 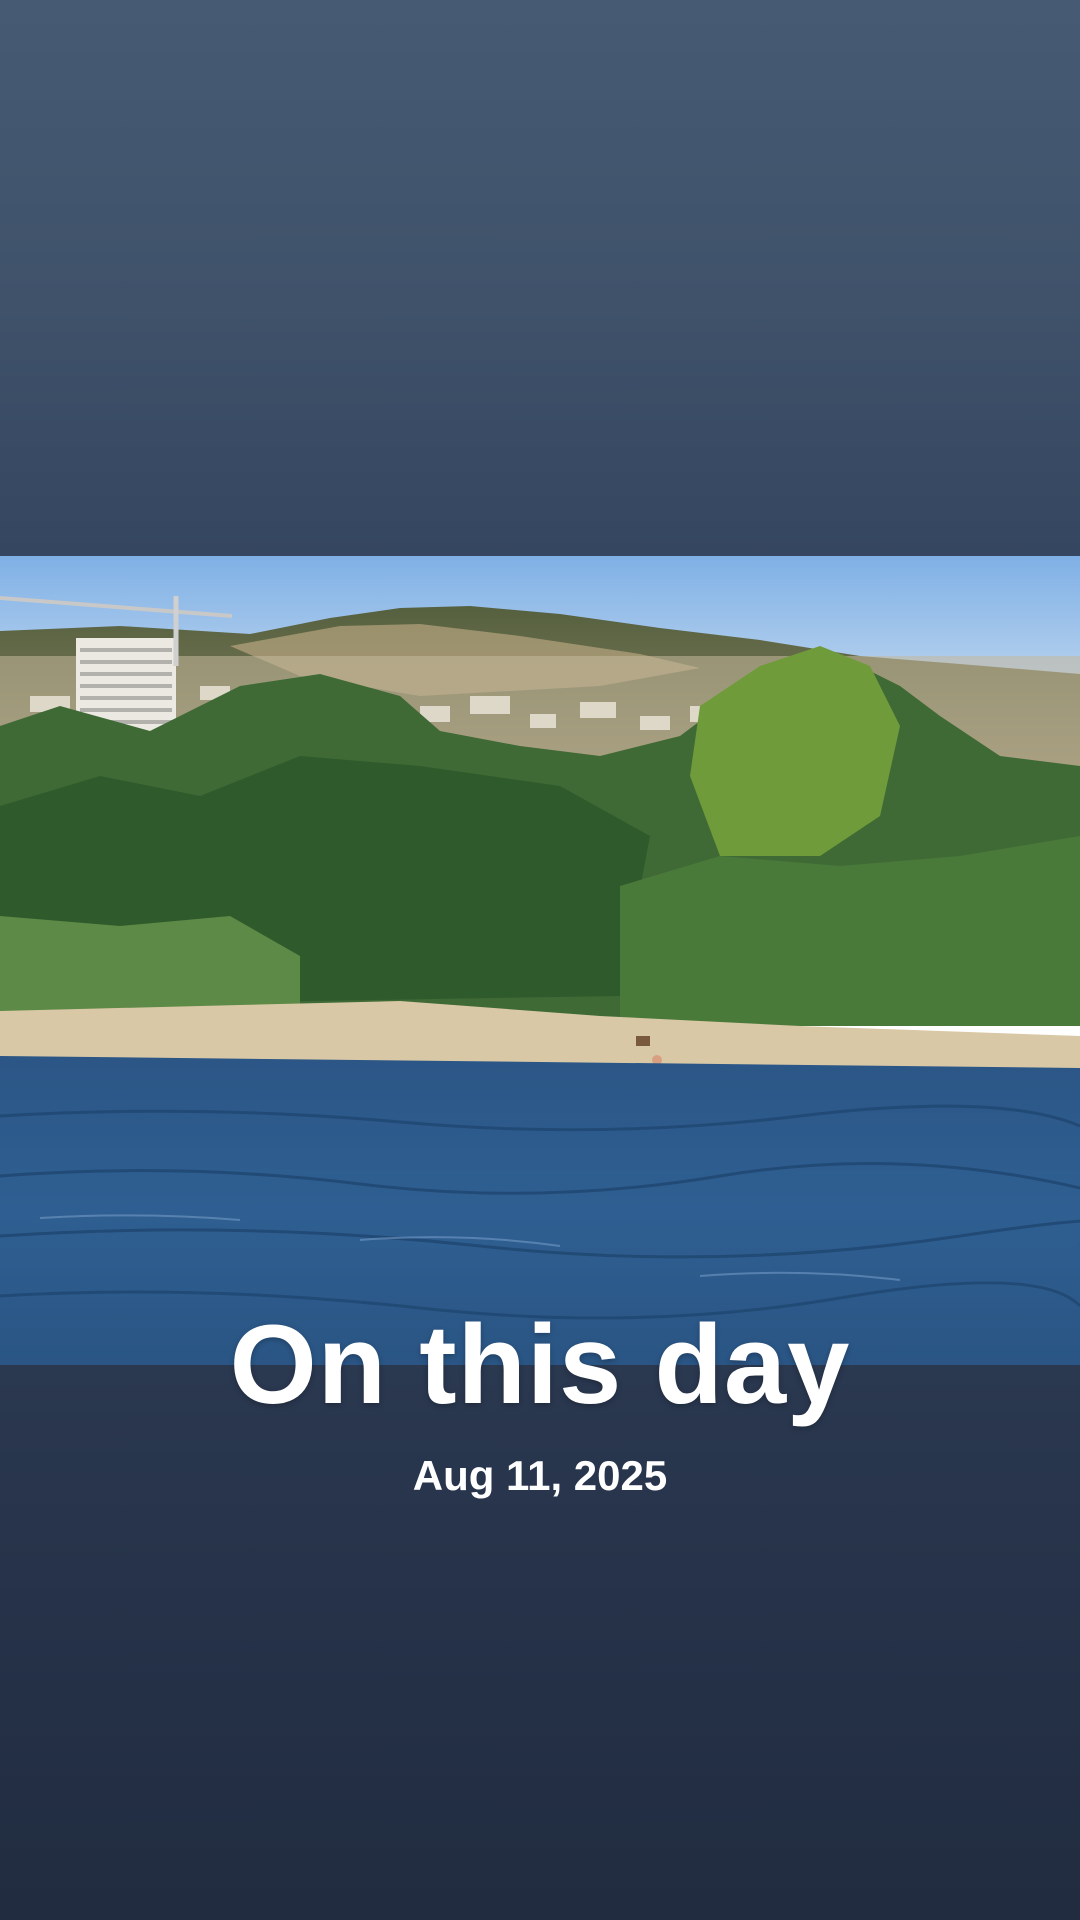 What do you see at coordinates (540, 1475) in the screenshot?
I see `memory-date: Aug 11, 2025` at bounding box center [540, 1475].